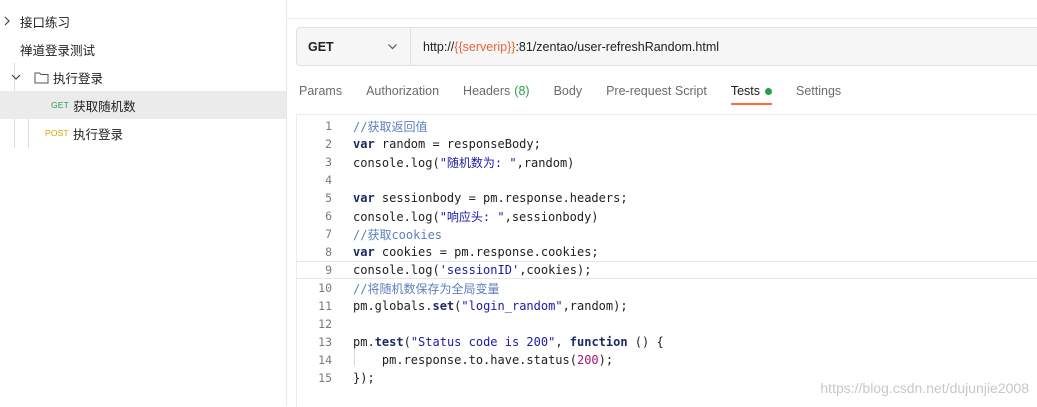 The image size is (1037, 407). I want to click on line-number: 14, so click(325, 360).